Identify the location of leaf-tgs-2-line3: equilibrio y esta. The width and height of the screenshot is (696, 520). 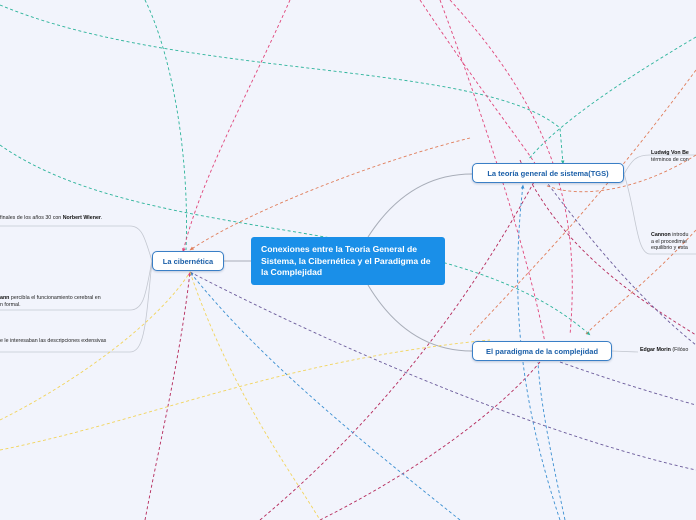
(669, 248).